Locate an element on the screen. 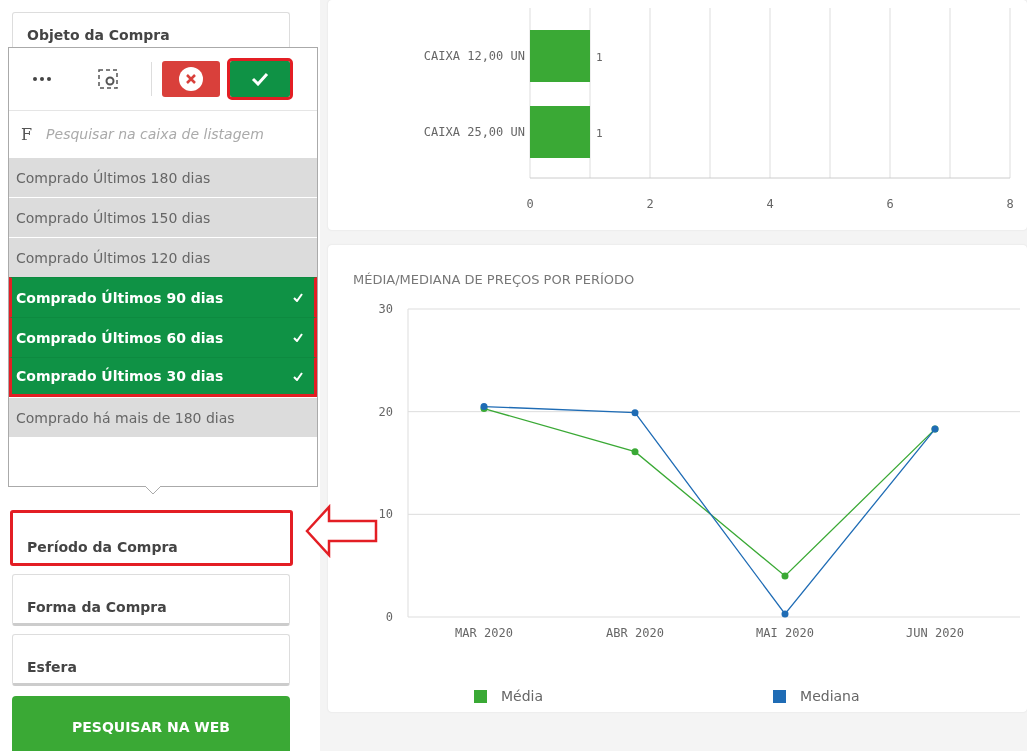 This screenshot has width=1027, height=751. filter-field: Esfera is located at coordinates (151, 660).